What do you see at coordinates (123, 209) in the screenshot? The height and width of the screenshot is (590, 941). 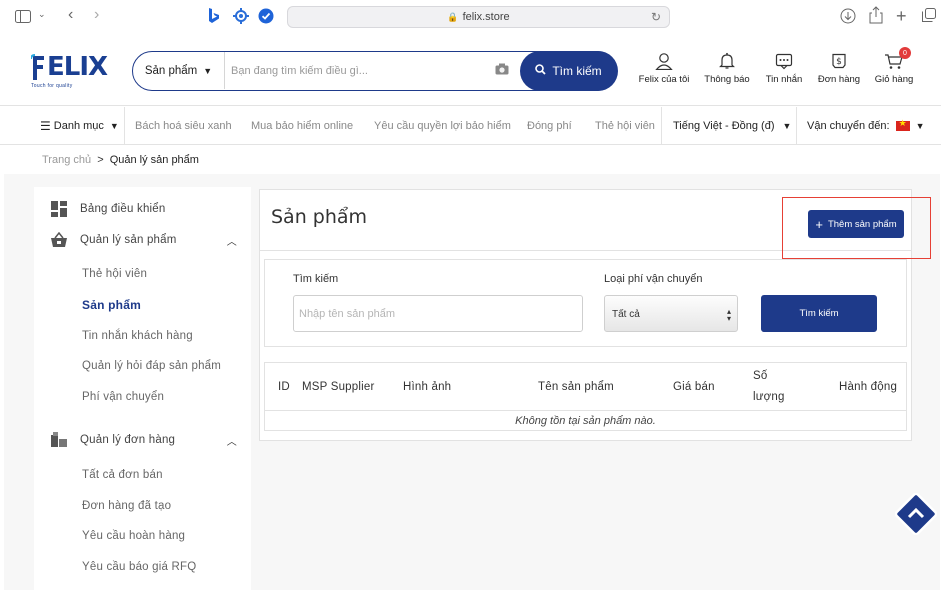 I see `sidebar-item-label: Bảng điều khiển` at bounding box center [123, 209].